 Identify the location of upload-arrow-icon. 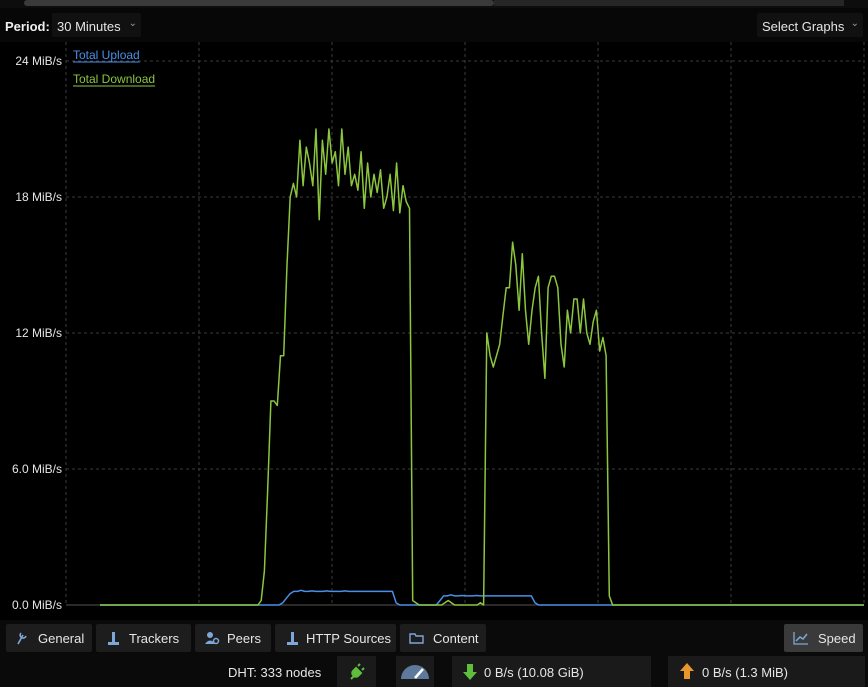
(687, 671).